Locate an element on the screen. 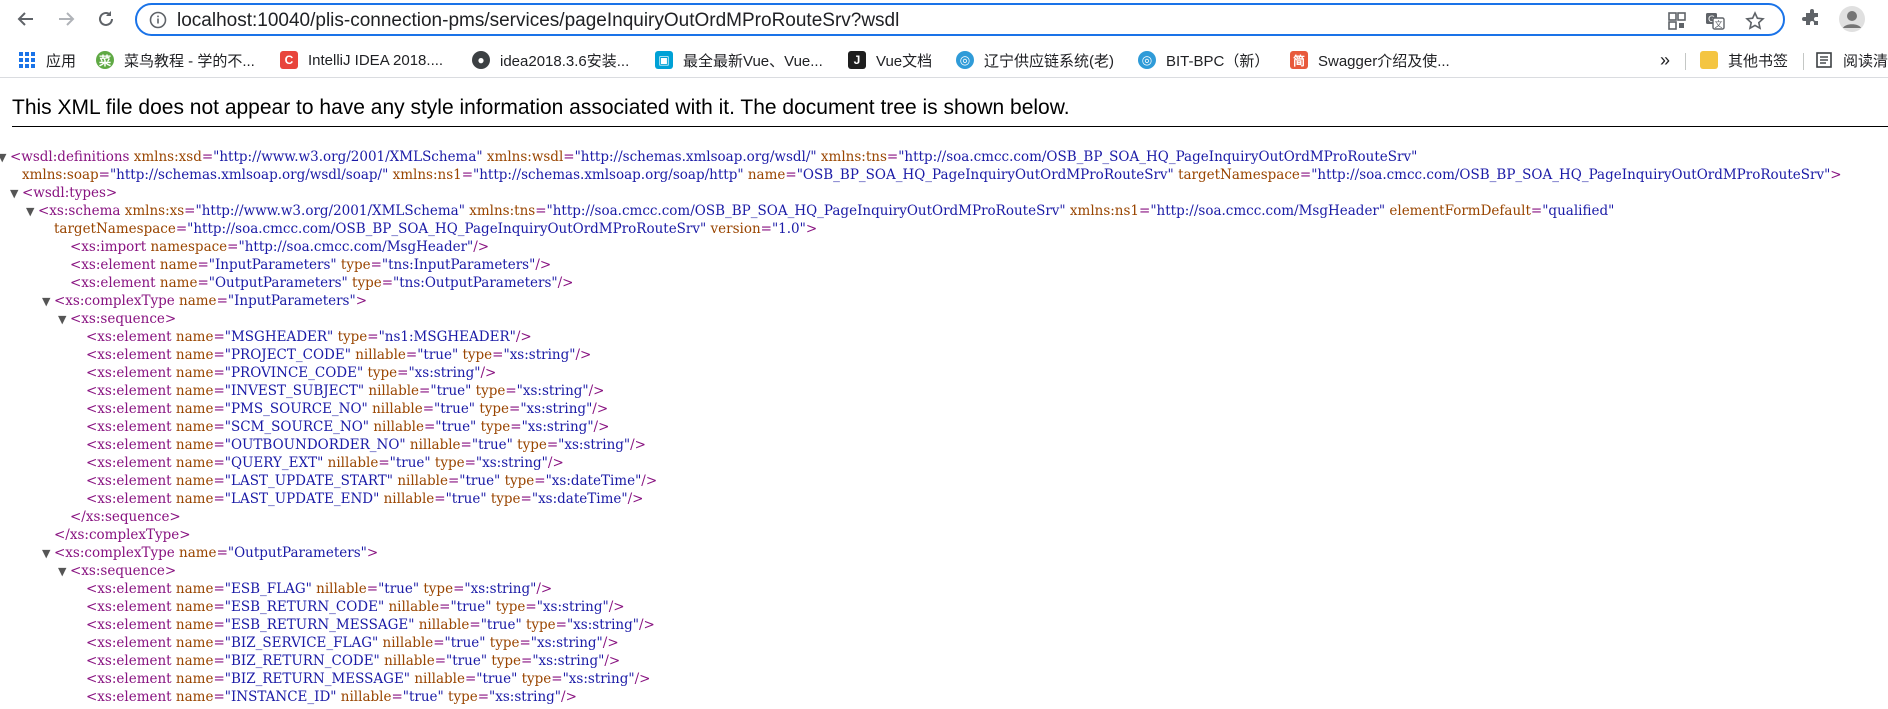 The width and height of the screenshot is (1888, 709). xml-attr-value: "qualified" is located at coordinates (1578, 211).